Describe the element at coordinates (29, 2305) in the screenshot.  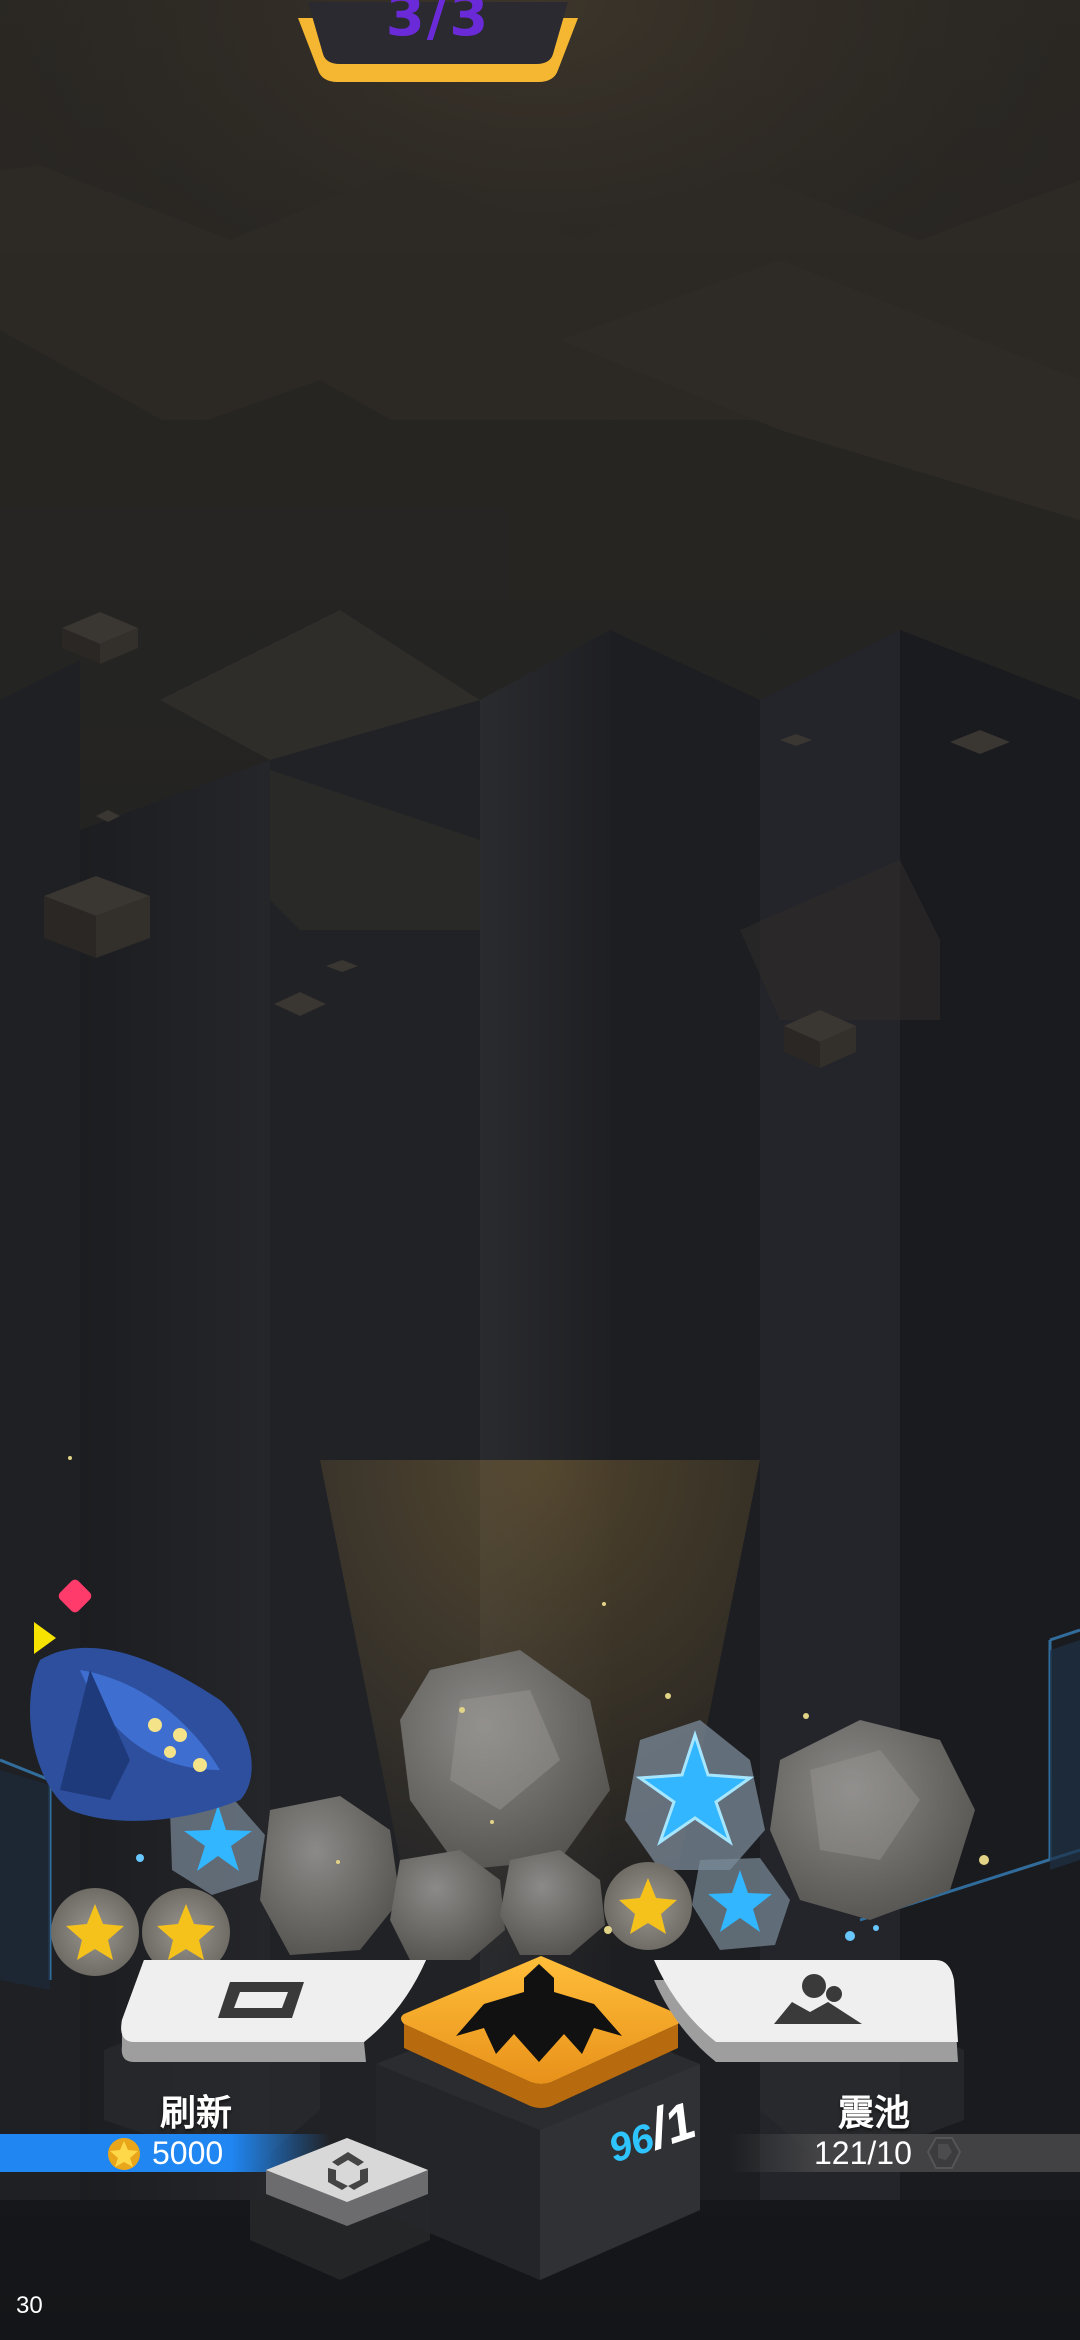
I see `fps-counter: 30` at that location.